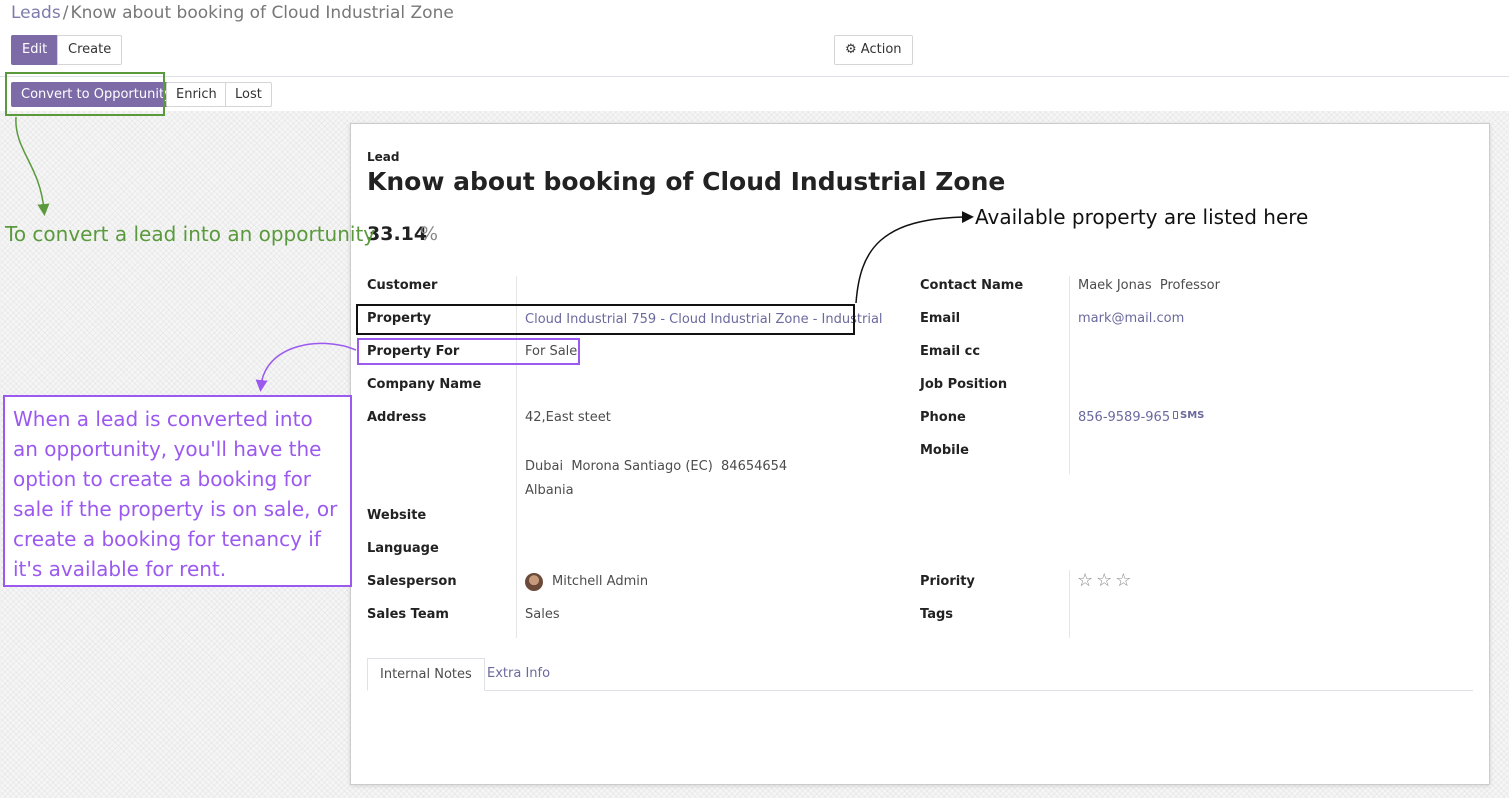 The image size is (1509, 798). I want to click on address-city-line: Dubai Morona Santiago (EC) 84654654, so click(656, 466).